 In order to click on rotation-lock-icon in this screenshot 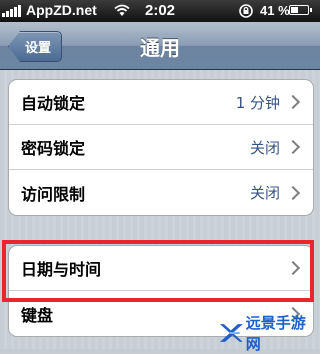, I will do `click(246, 11)`.